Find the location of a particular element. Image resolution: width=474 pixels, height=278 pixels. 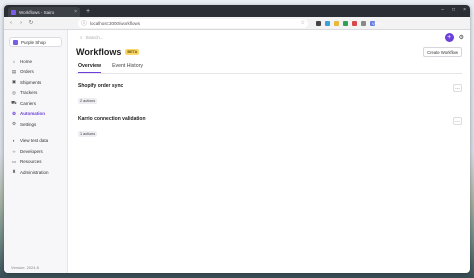

address-bar: ⓘ localhost:3000/workflows ☆ is located at coordinates (193, 23).